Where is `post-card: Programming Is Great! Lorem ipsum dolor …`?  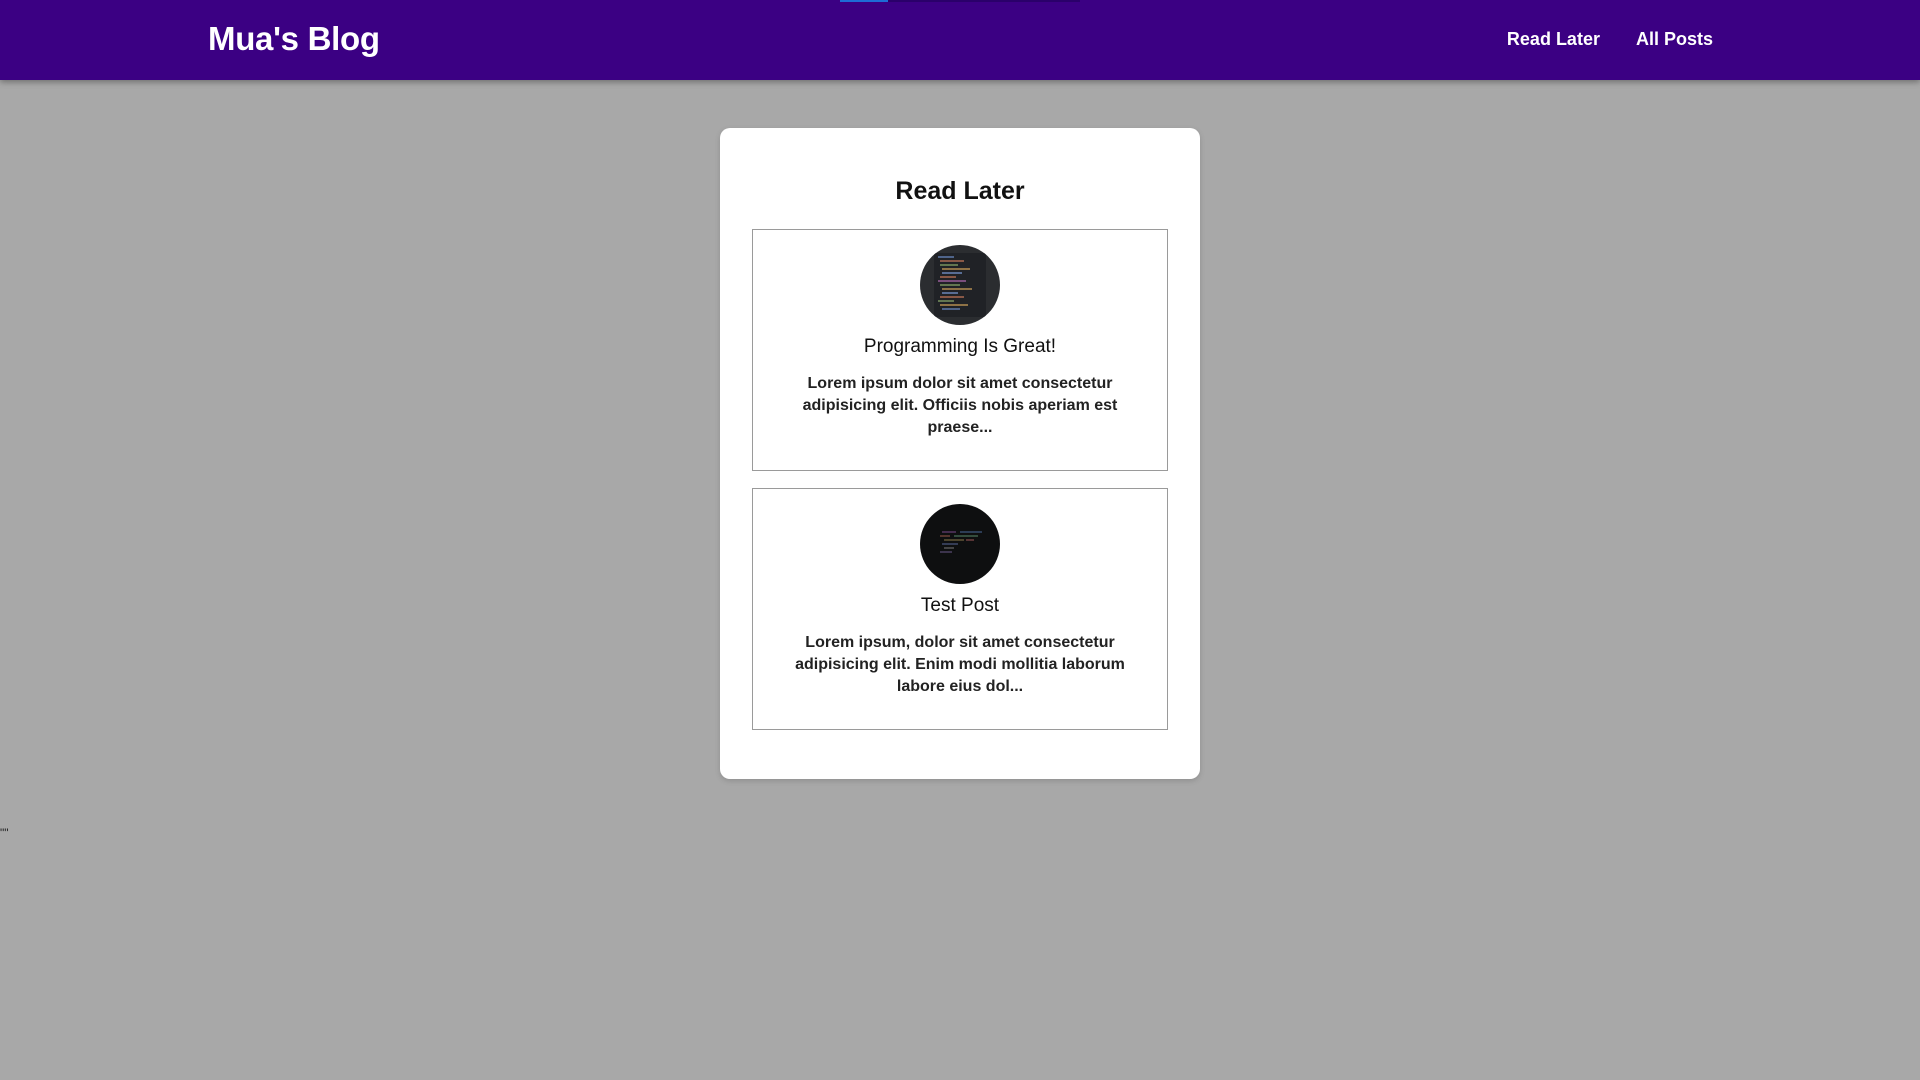
post-card: Programming Is Great! Lorem ipsum dolor … is located at coordinates (960, 350).